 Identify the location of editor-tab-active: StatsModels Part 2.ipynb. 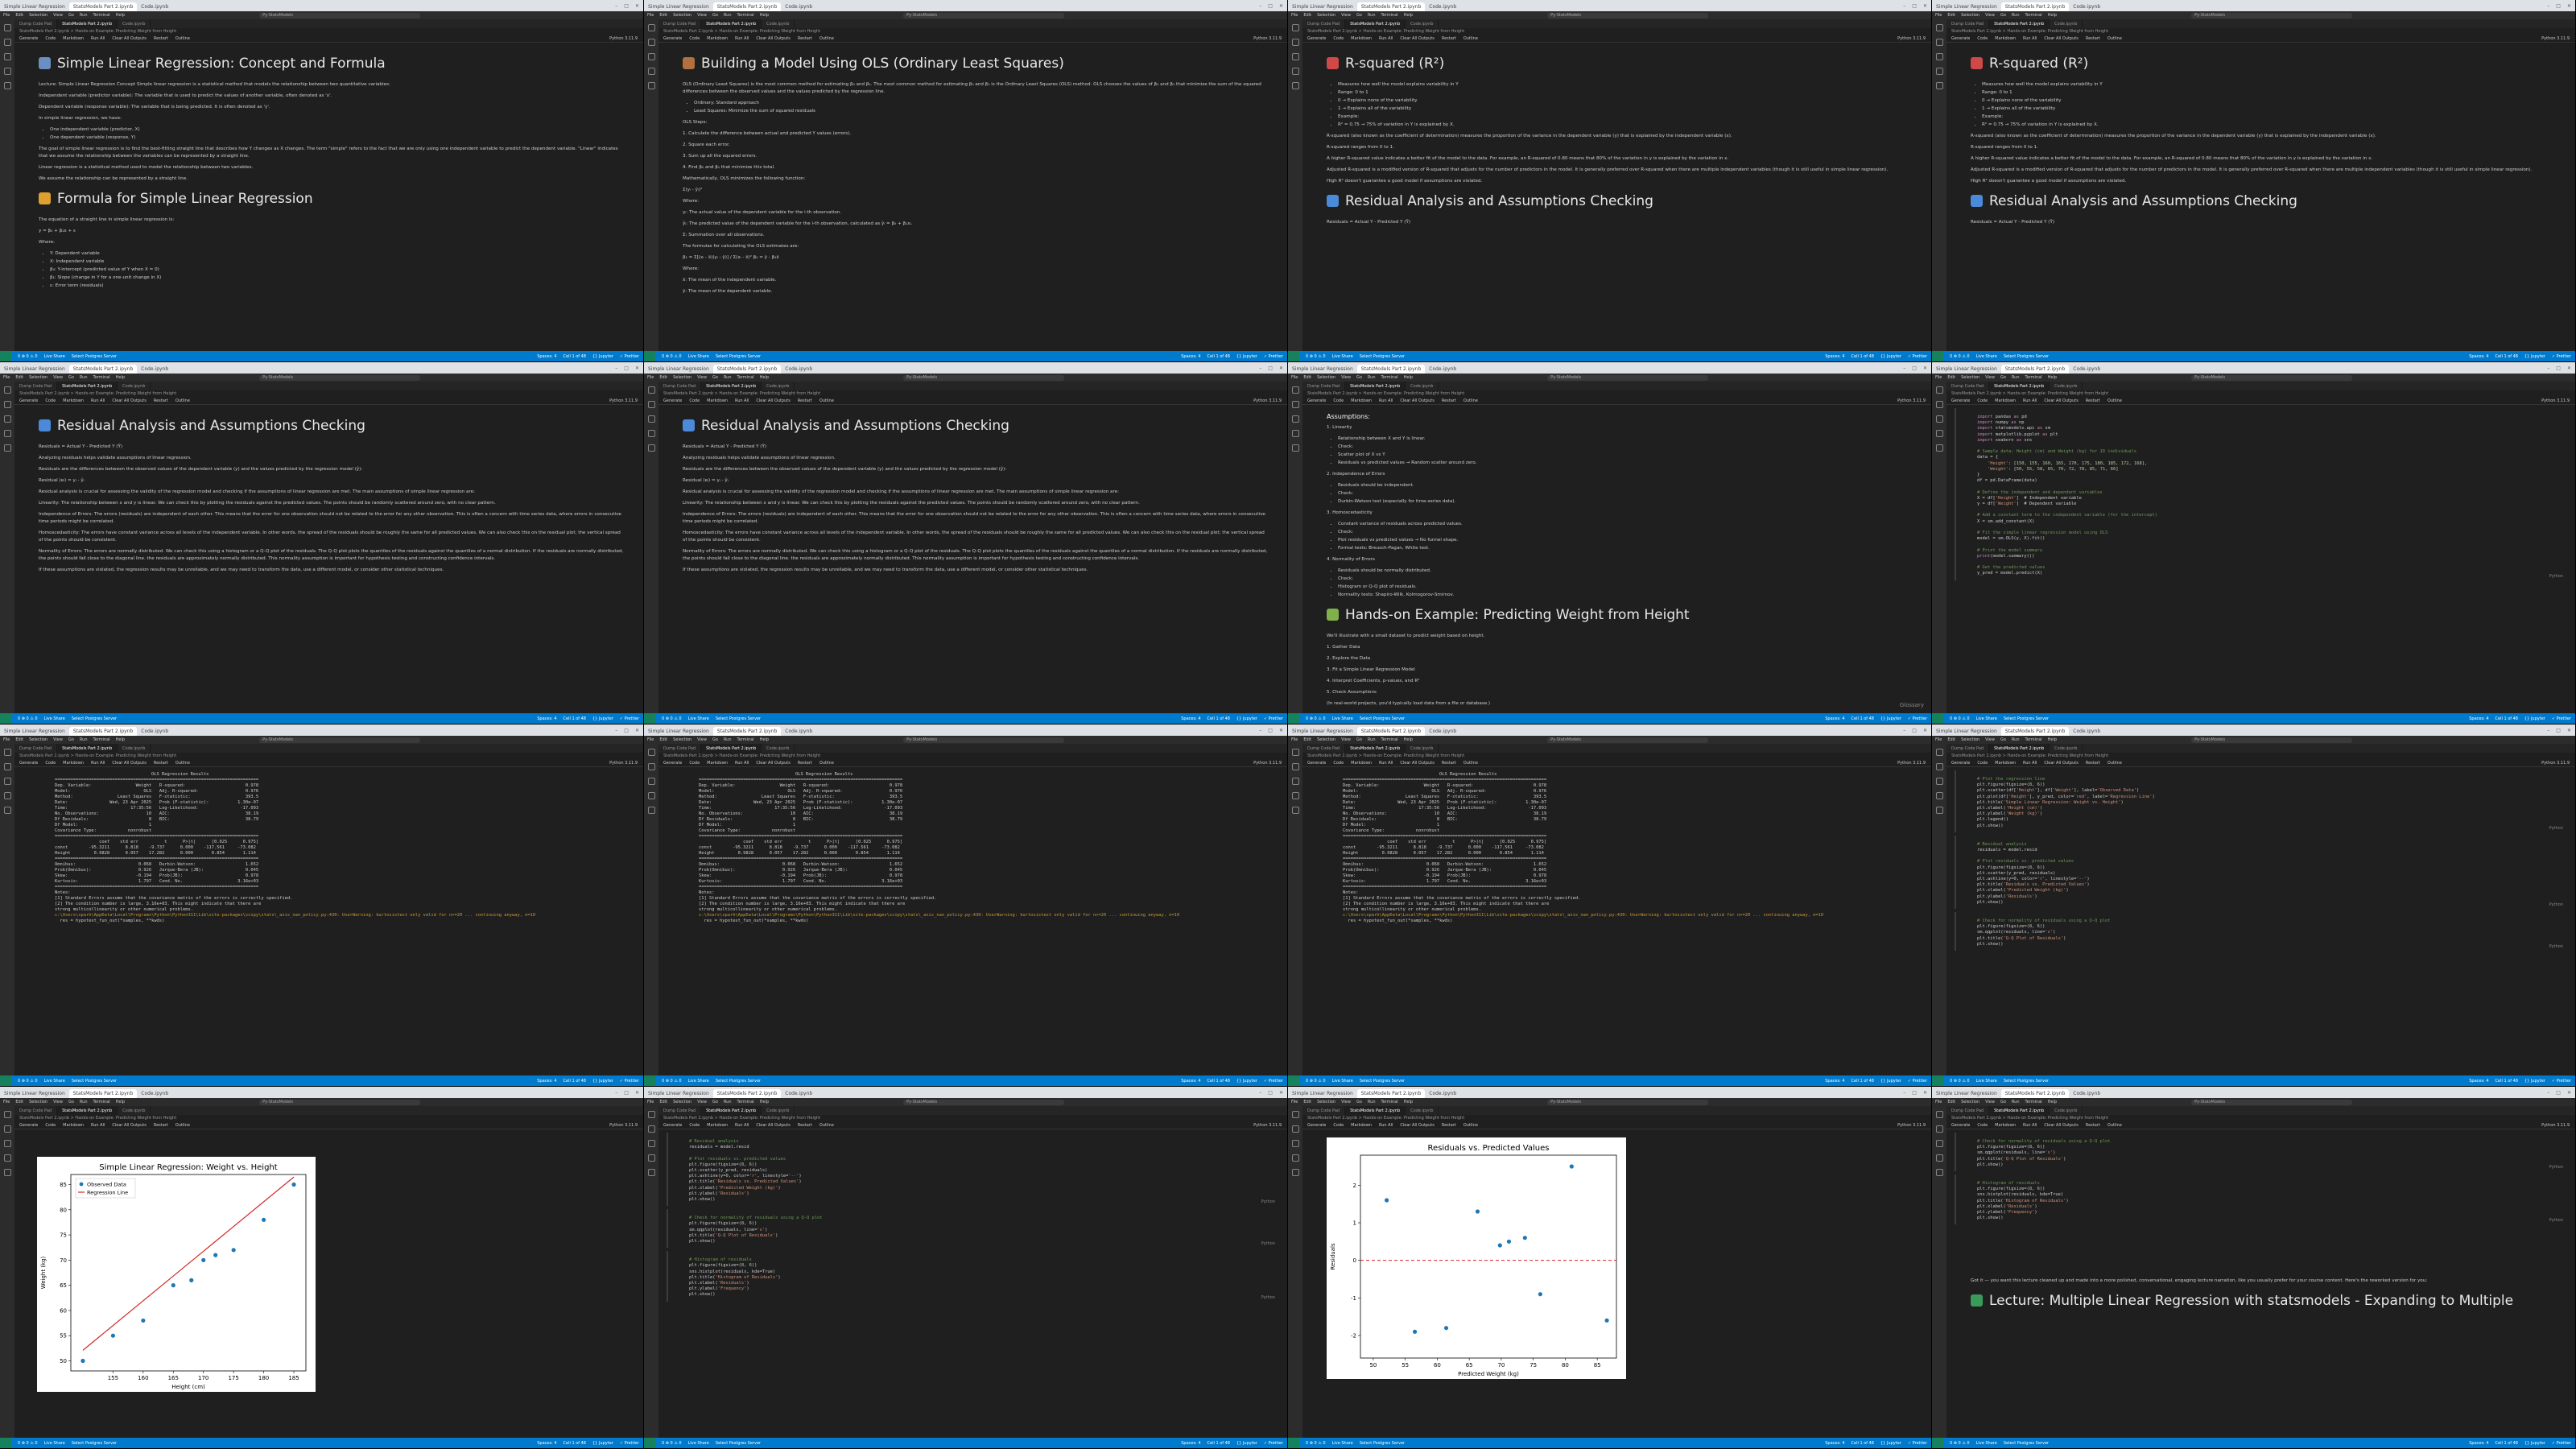
(731, 23).